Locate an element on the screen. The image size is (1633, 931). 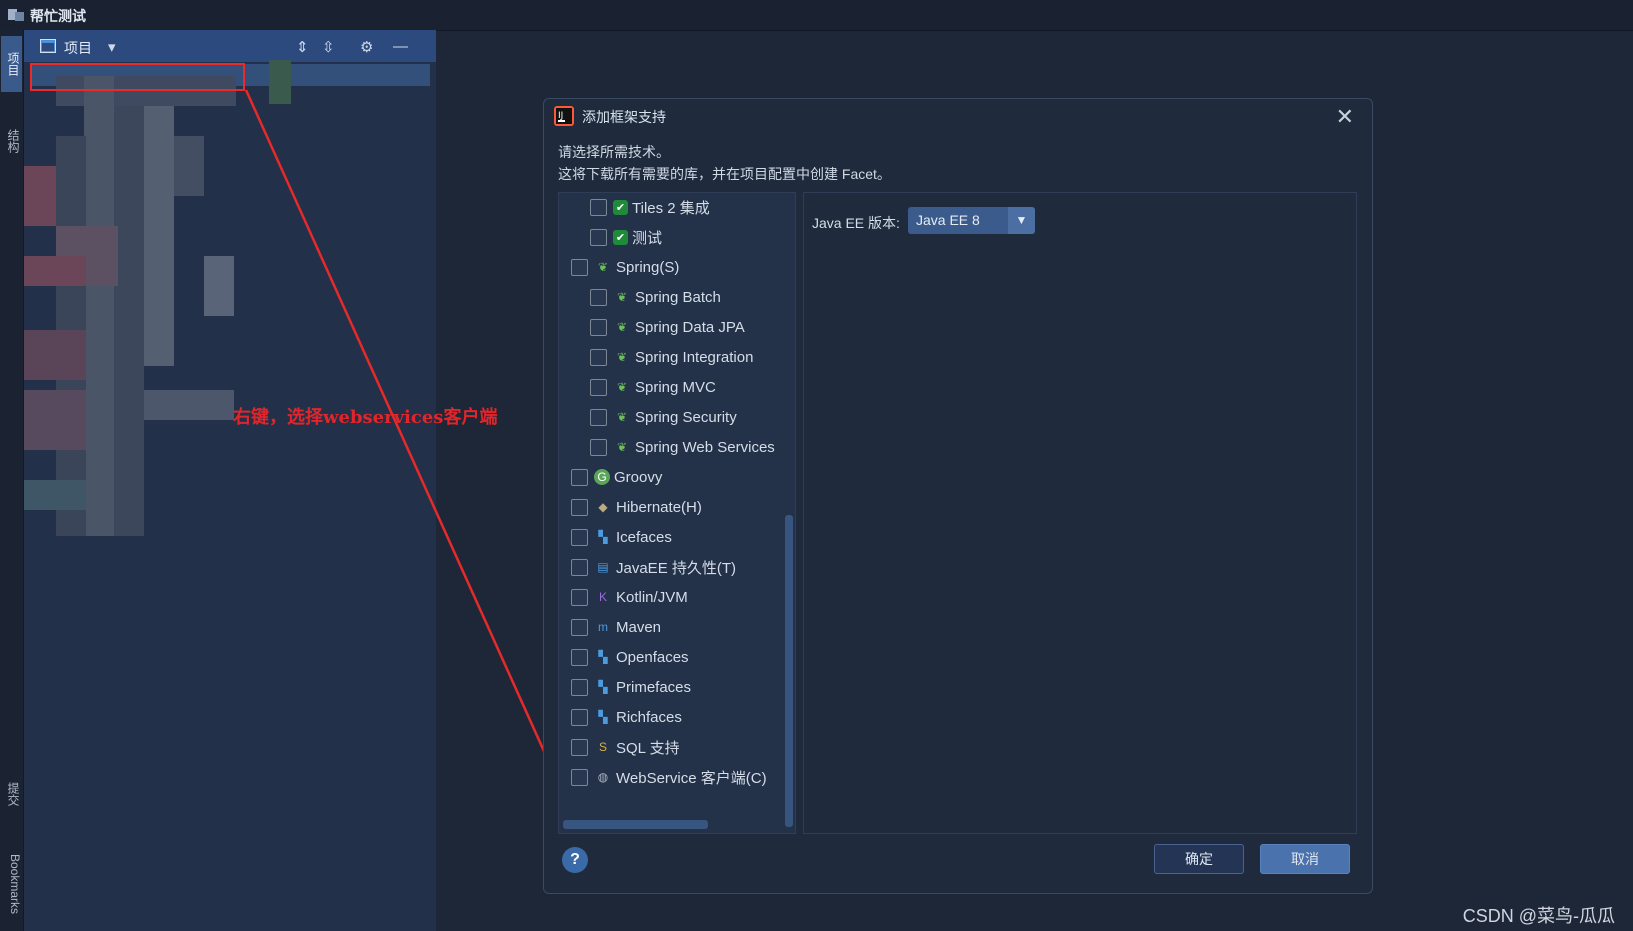
framework-item: ✔ 测试 is located at coordinates (626, 237).